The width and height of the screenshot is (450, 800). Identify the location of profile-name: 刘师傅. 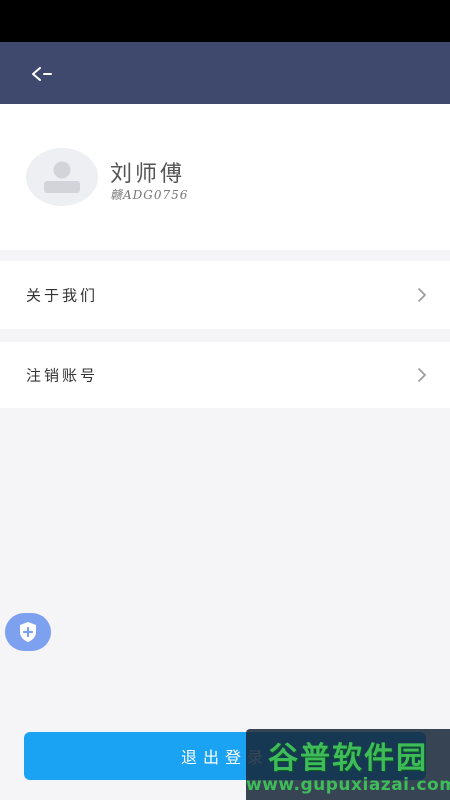
(148, 174).